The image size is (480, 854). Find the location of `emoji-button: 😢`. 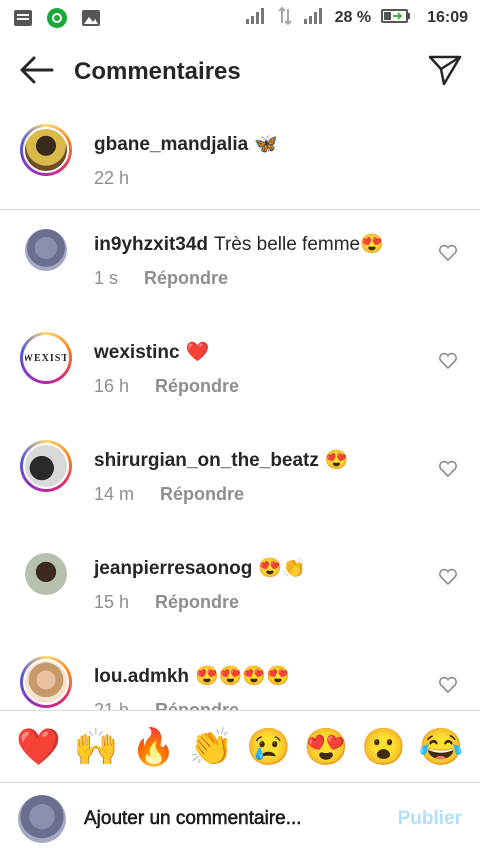

emoji-button: 😢 is located at coordinates (268, 747).